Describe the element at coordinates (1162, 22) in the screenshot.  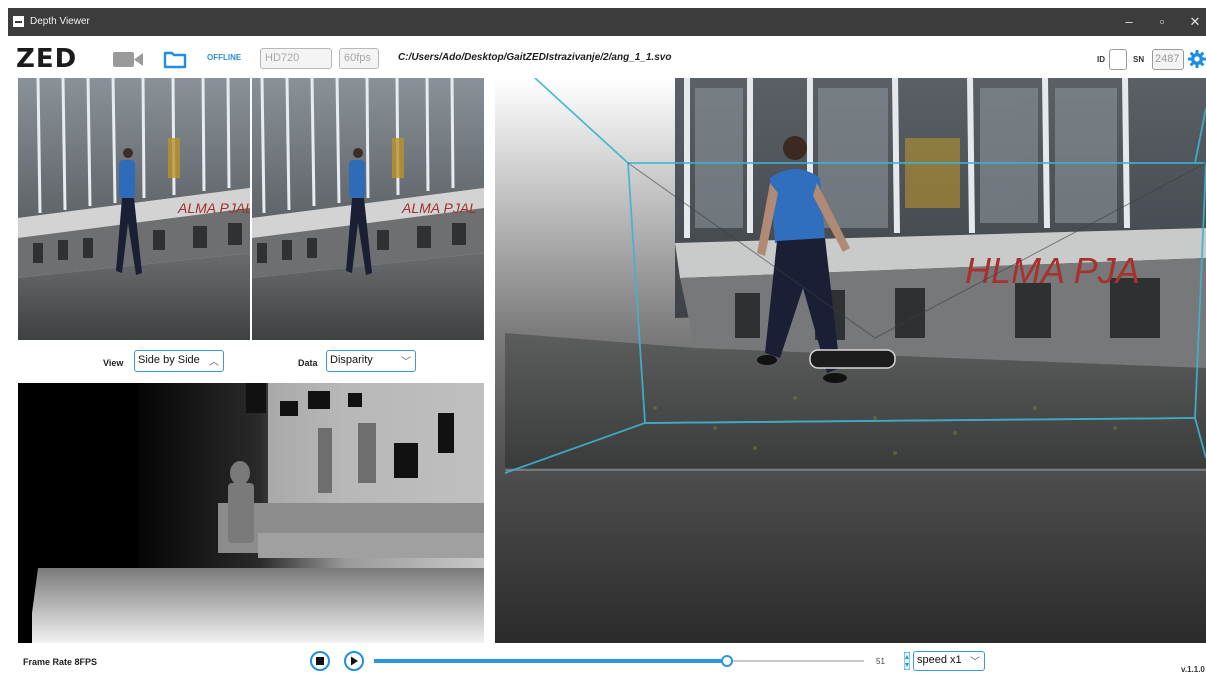
I see `maximize-button: ▫` at that location.